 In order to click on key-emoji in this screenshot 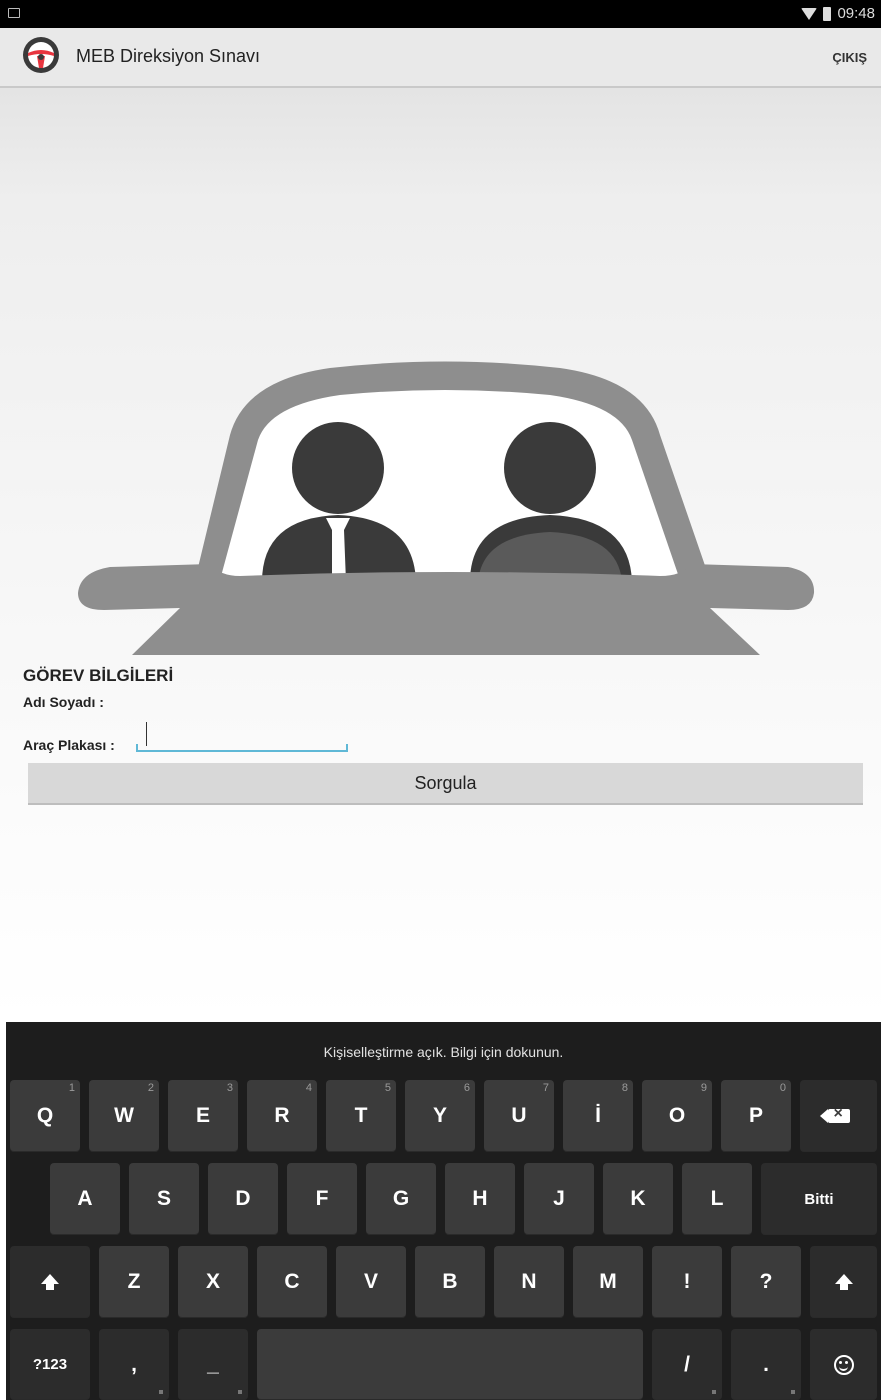, I will do `click(843, 1364)`.